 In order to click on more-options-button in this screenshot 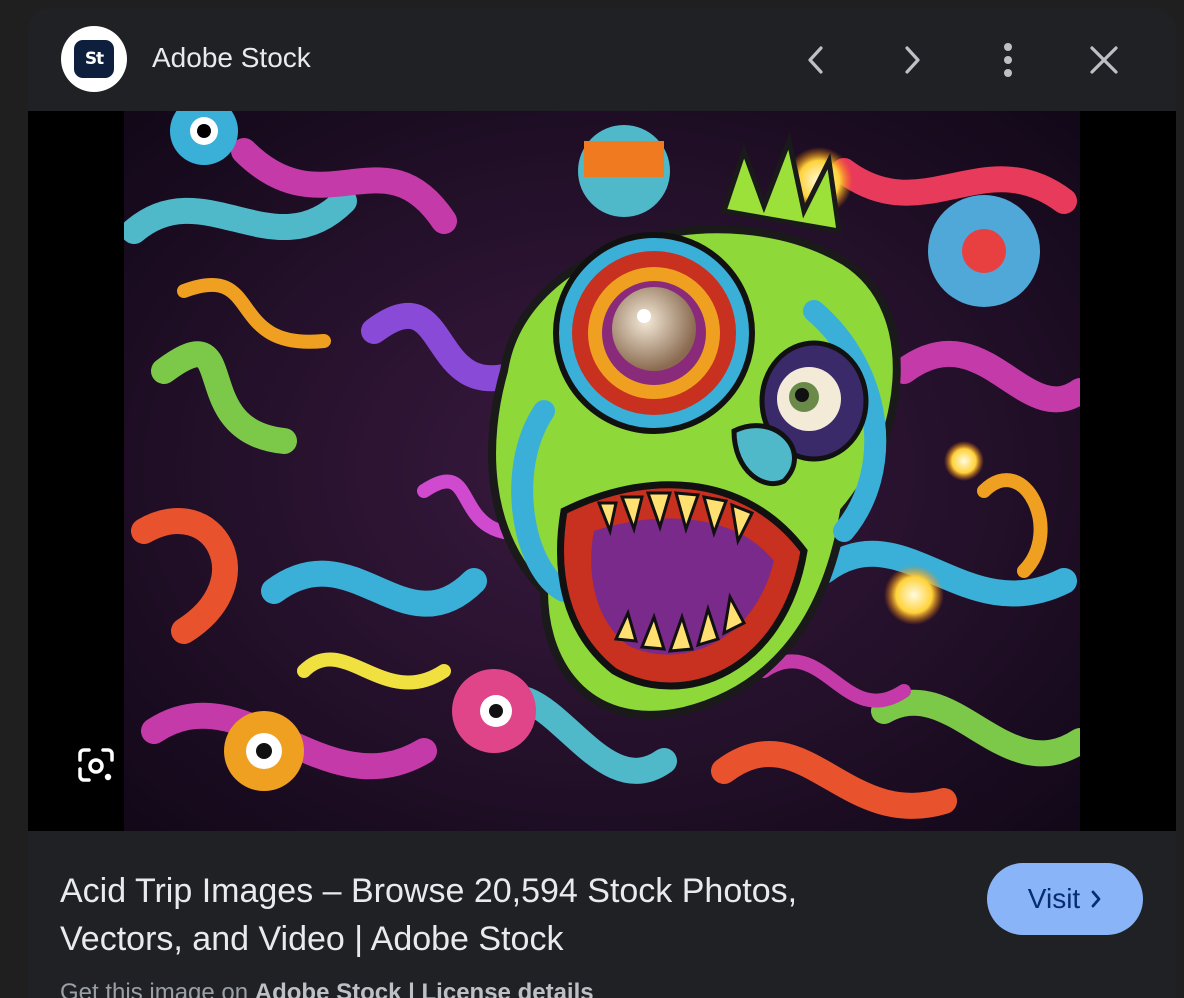, I will do `click(1008, 60)`.